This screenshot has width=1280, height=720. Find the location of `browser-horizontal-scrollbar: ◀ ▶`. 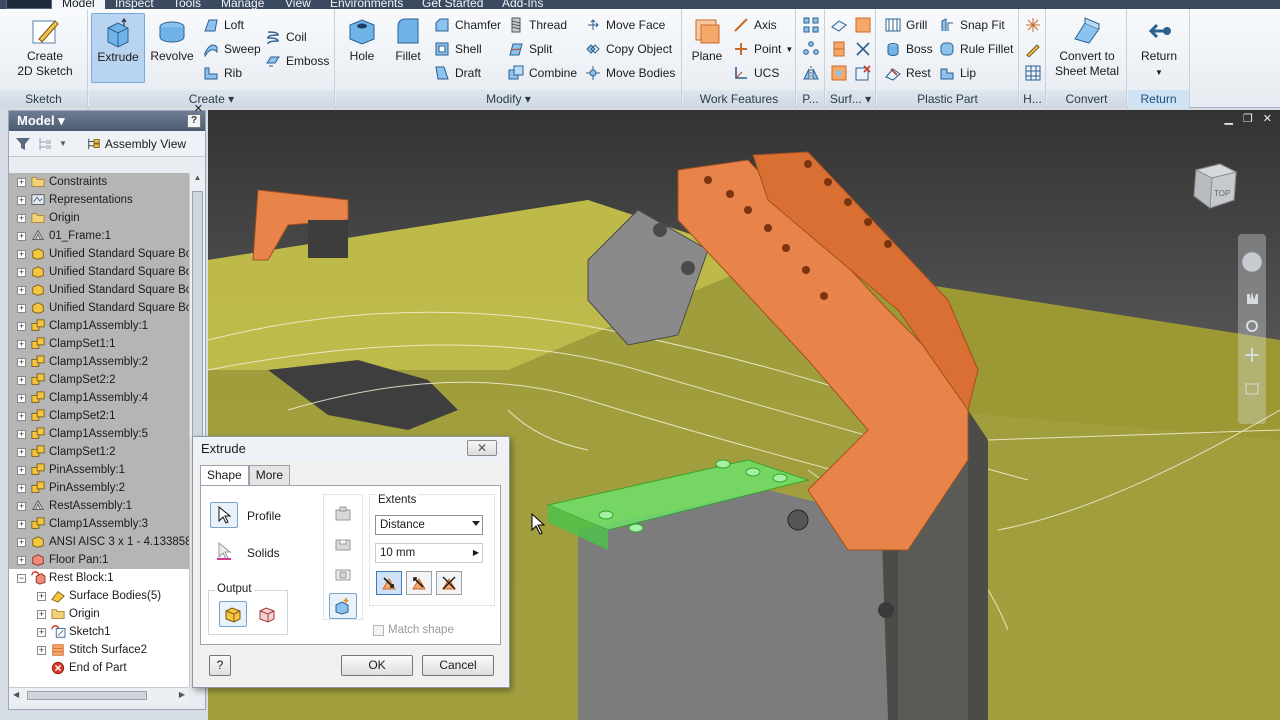

browser-horizontal-scrollbar: ◀ ▶ is located at coordinates (99, 695).